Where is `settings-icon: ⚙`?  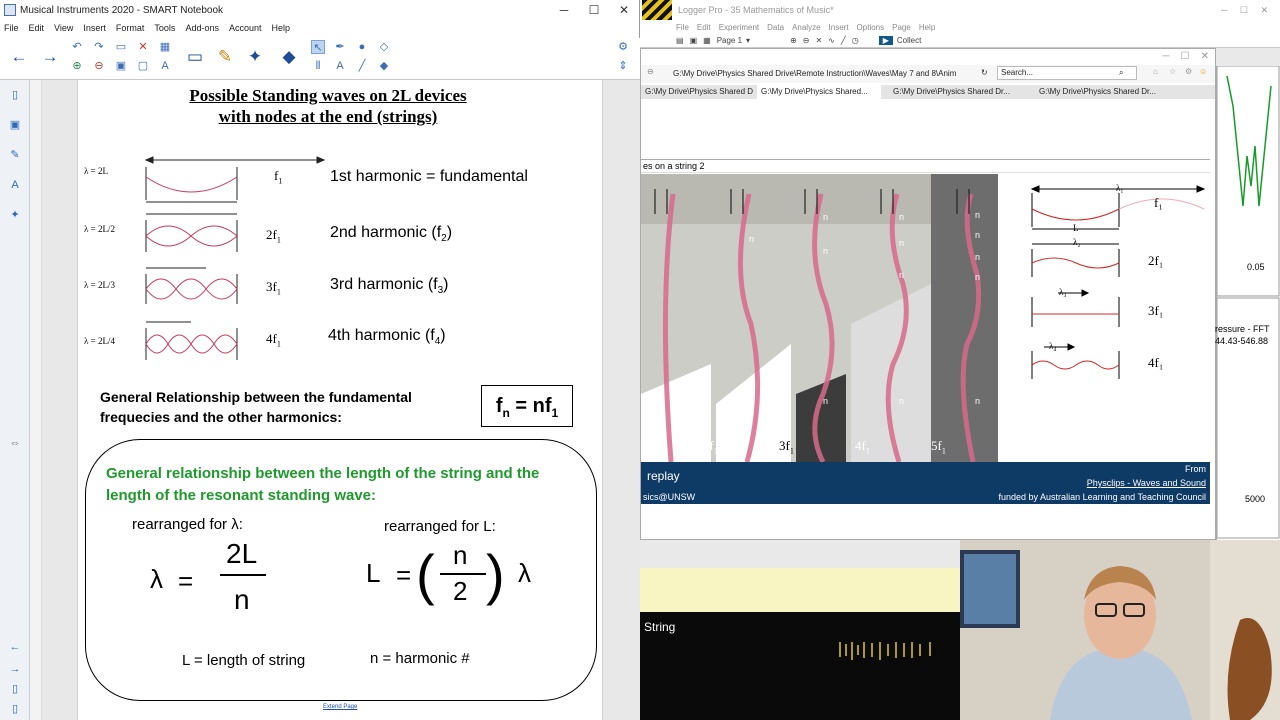
settings-icon: ⚙ is located at coordinates (1188, 71).